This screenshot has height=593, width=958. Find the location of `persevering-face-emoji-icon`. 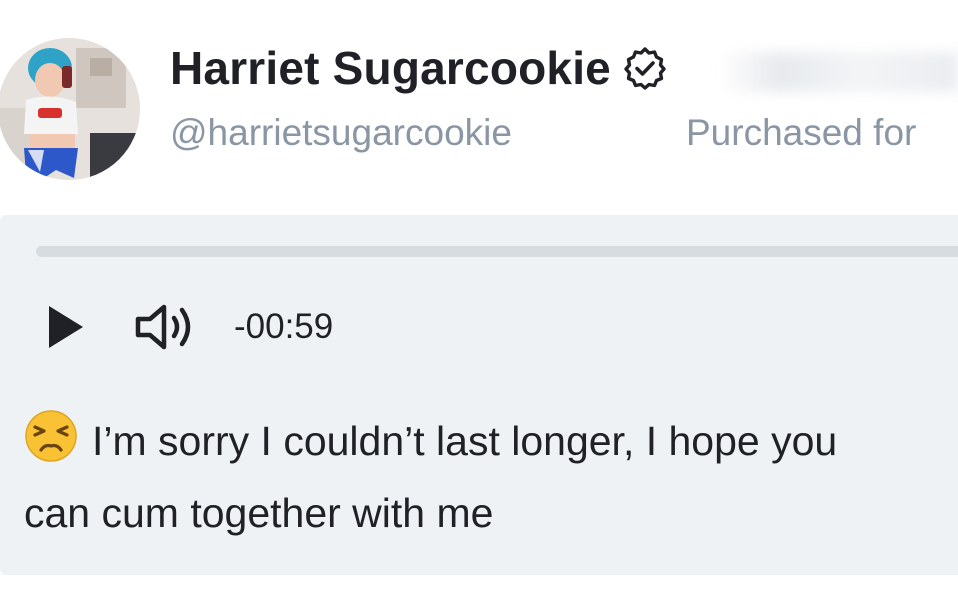

persevering-face-emoji-icon is located at coordinates (51, 436).